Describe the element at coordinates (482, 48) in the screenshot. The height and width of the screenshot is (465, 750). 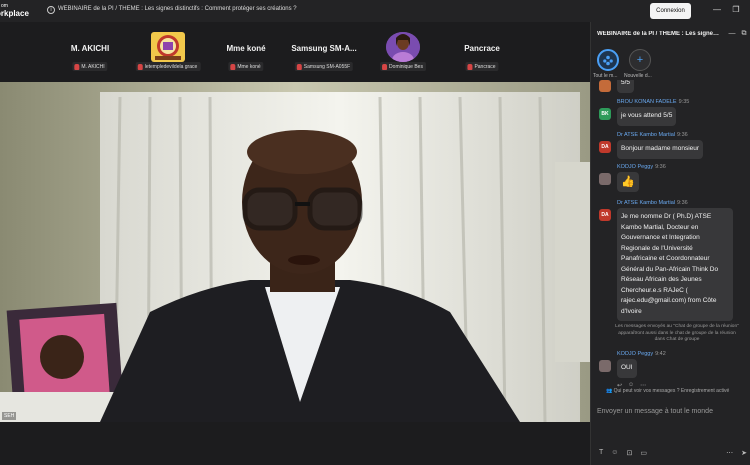
I see `participant-name: Pancrace` at that location.